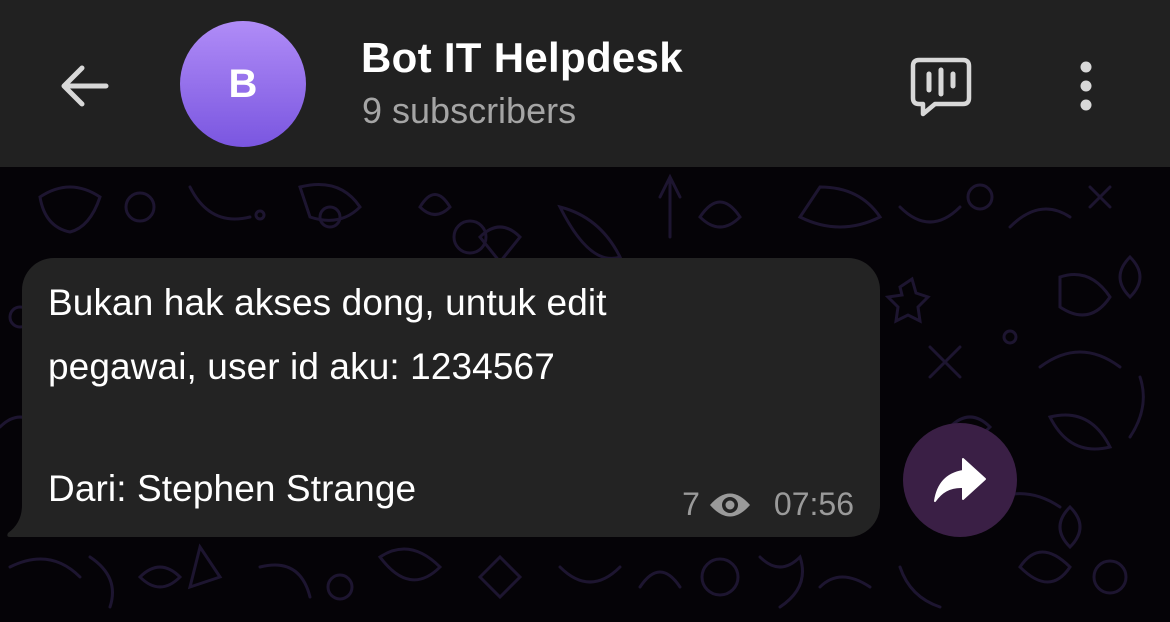  I want to click on message-line: pegawai, user id aku: 1234567, so click(301, 366).